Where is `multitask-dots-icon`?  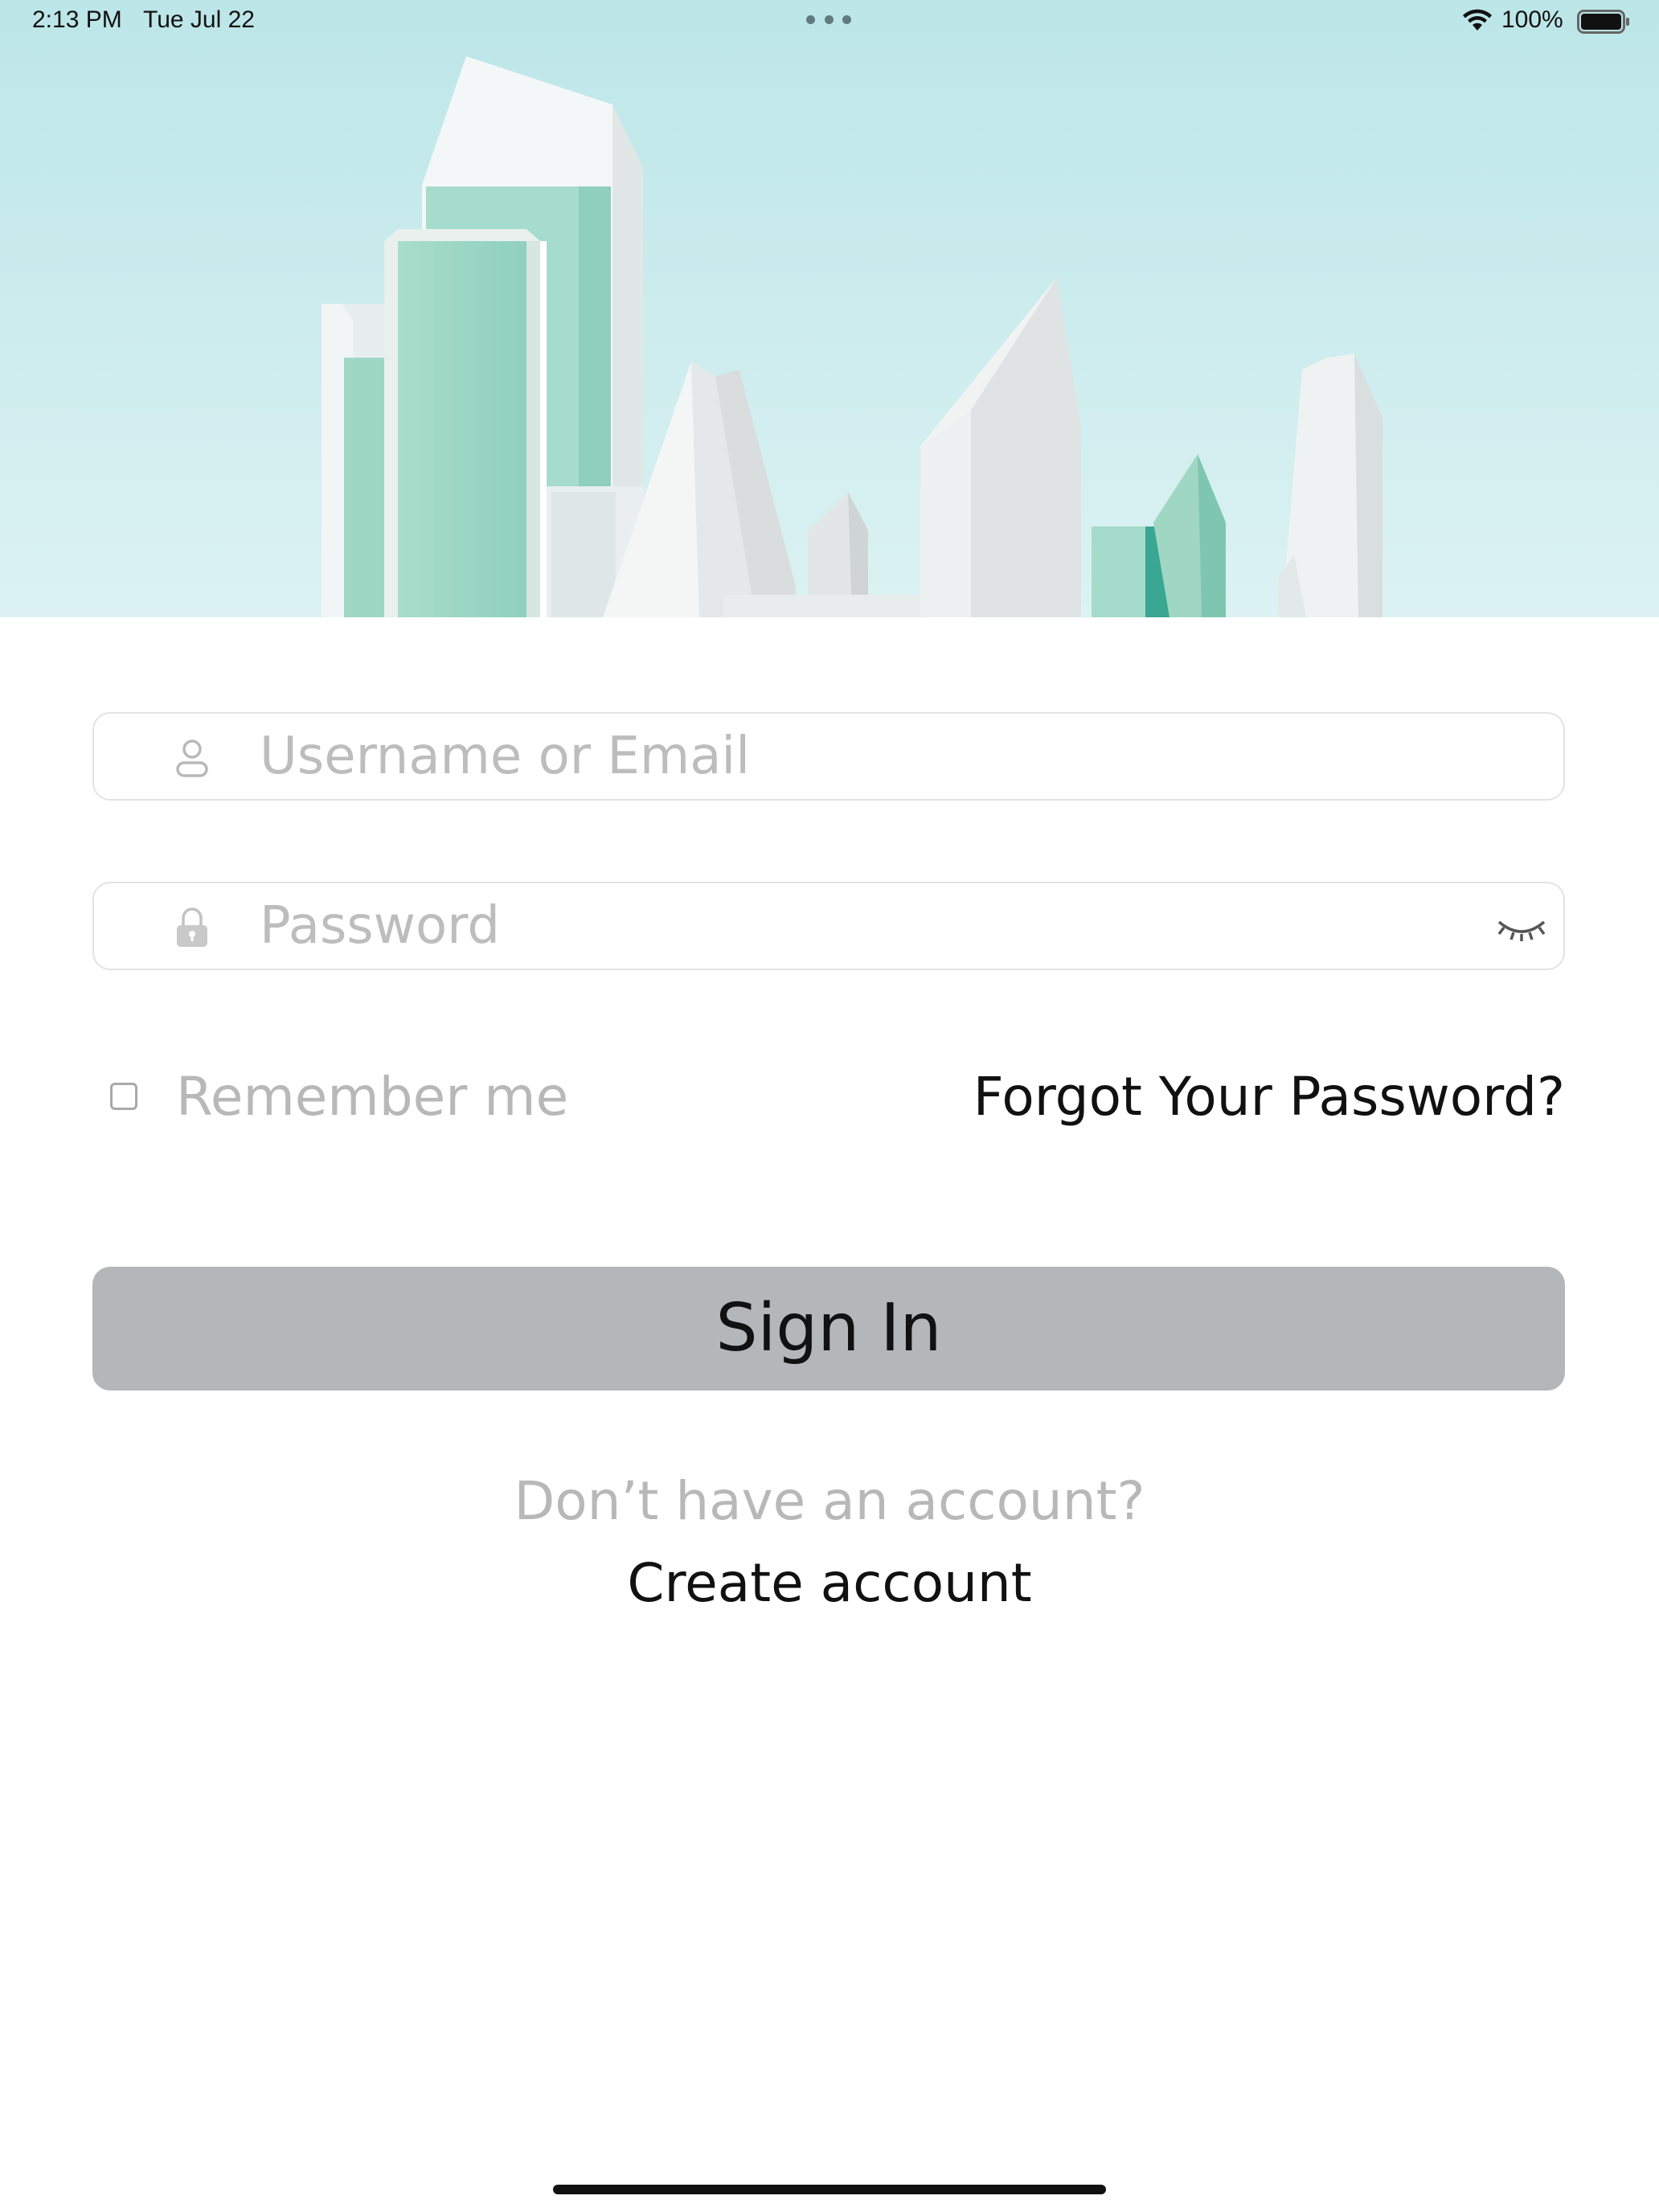
multitask-dots-icon is located at coordinates (828, 21).